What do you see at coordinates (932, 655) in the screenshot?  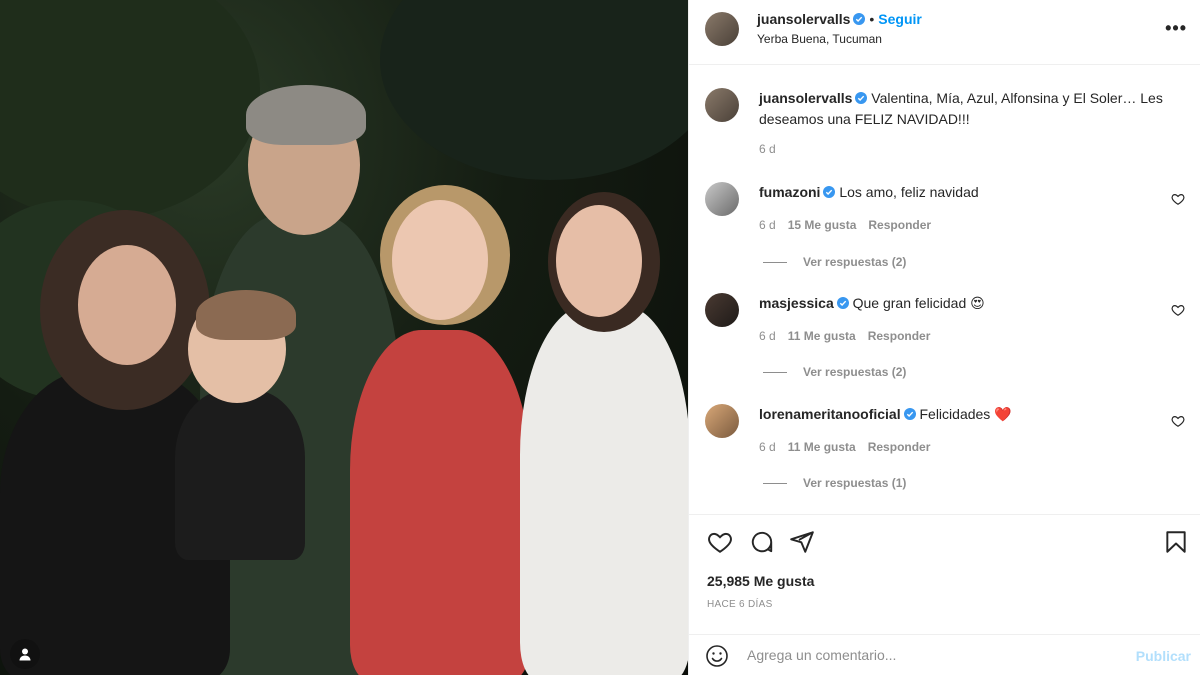 I see `comment-input` at bounding box center [932, 655].